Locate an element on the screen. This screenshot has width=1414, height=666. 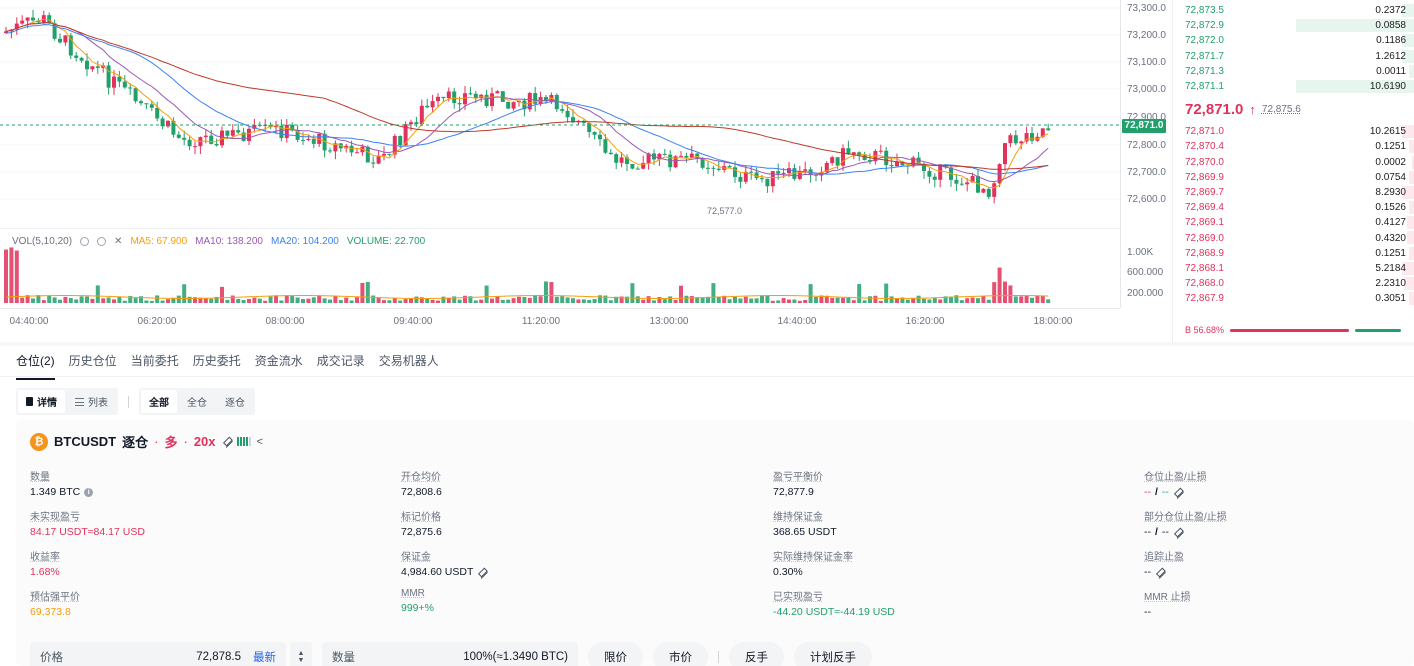
ask-row: 72,871.3 0.0011 is located at coordinates (1293, 71).